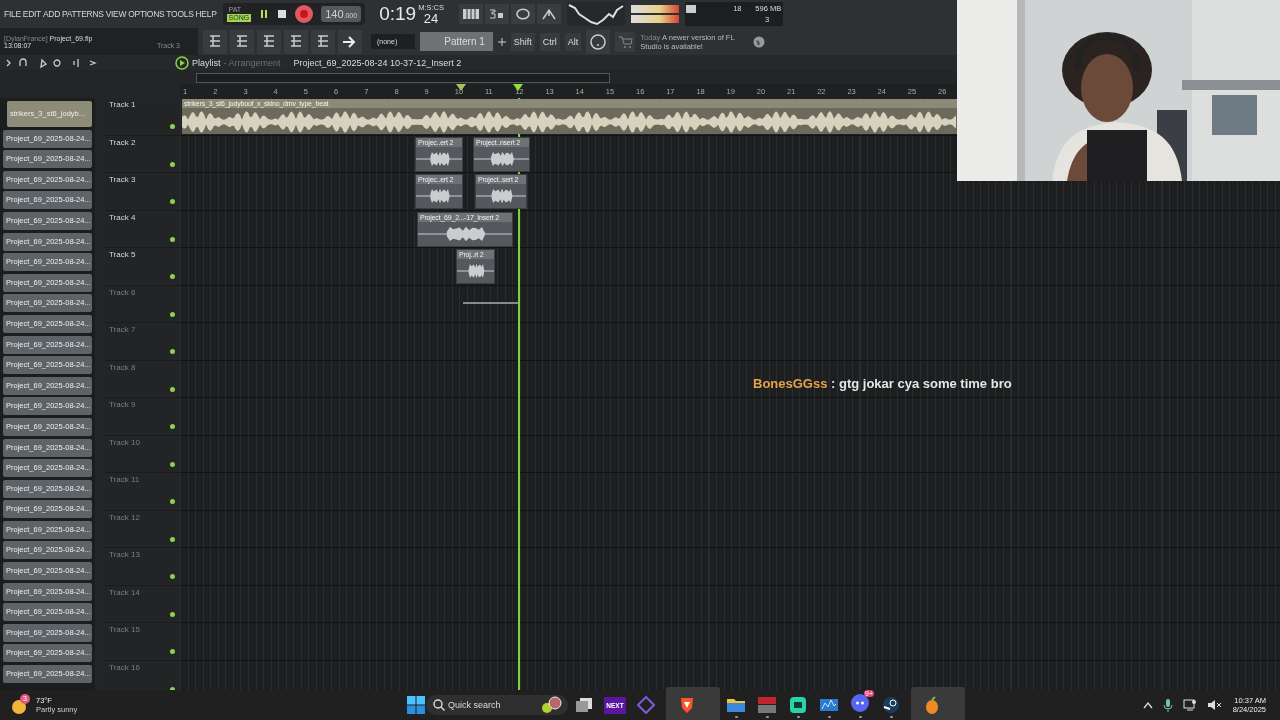 The height and width of the screenshot is (720, 1280). I want to click on overview-scrollbar, so click(403, 78).